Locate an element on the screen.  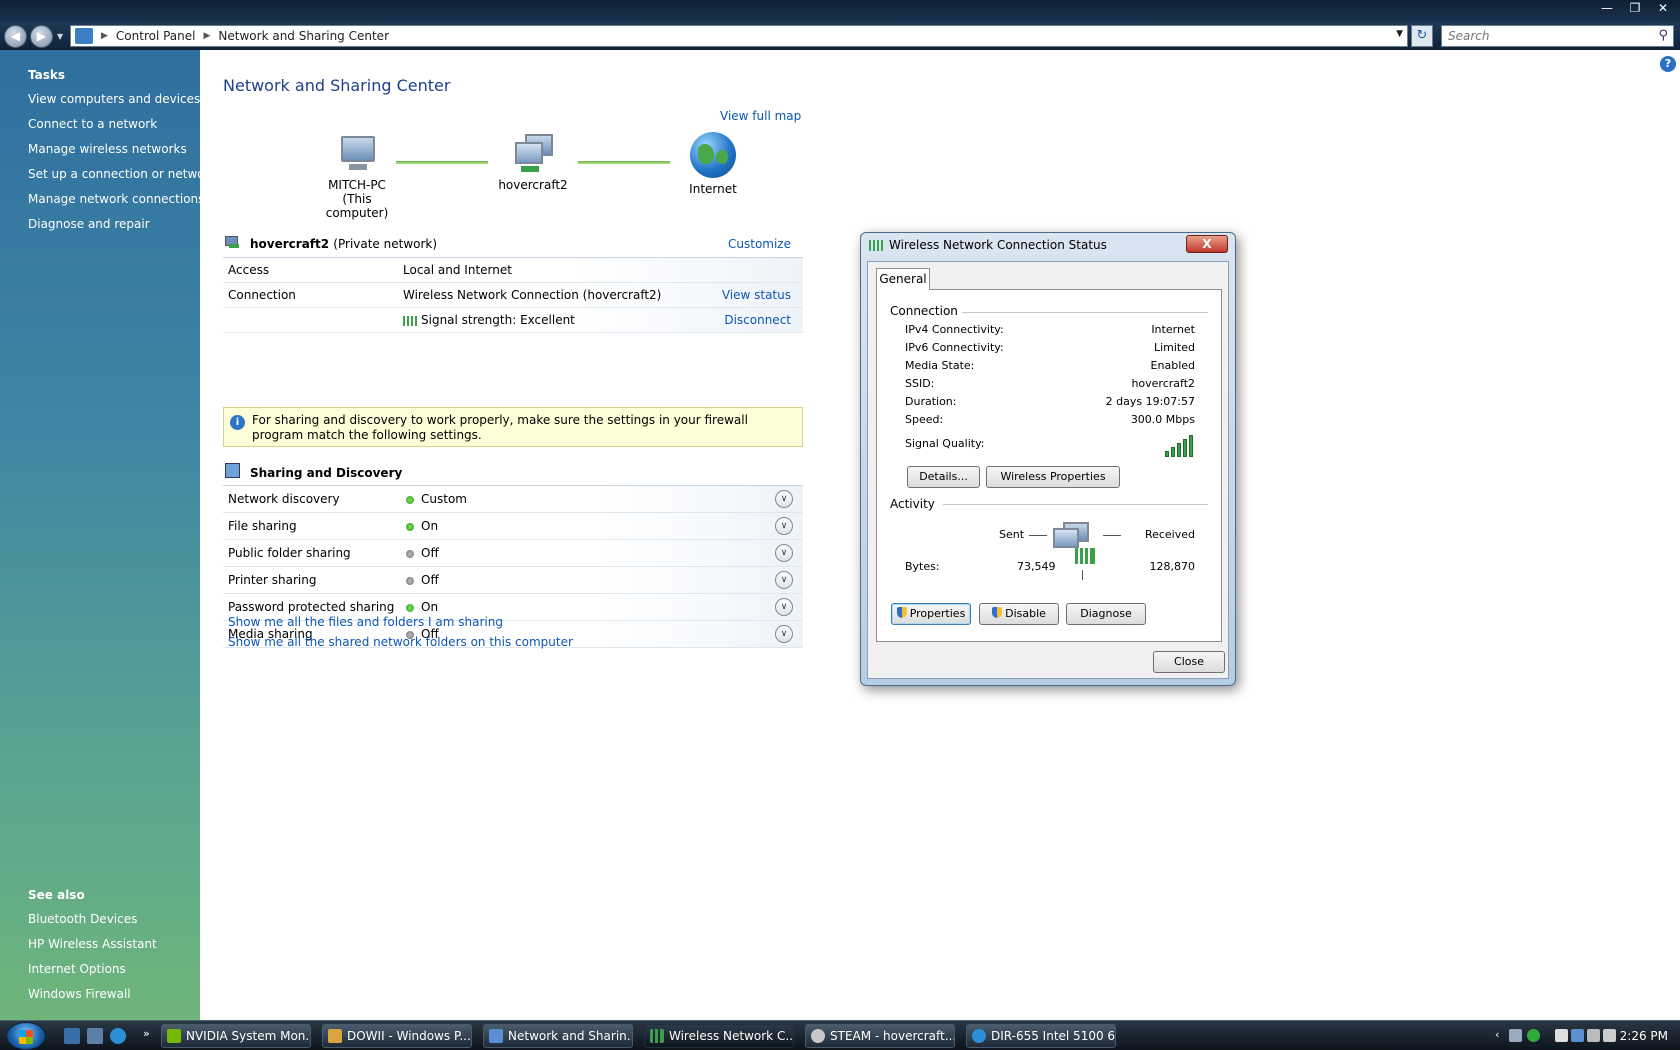
windows-logo-icon is located at coordinates (26, 1037).